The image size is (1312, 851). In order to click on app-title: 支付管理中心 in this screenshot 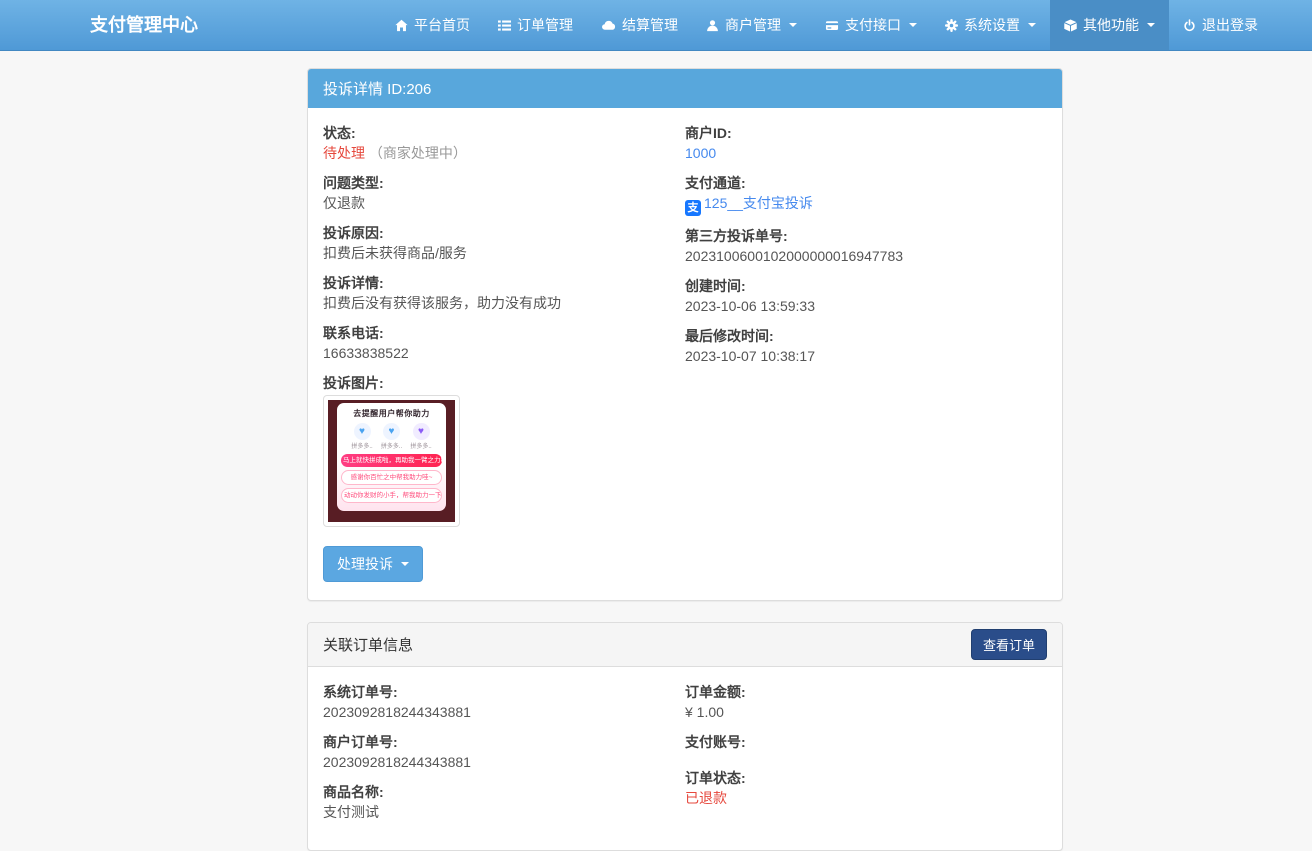, I will do `click(144, 25)`.